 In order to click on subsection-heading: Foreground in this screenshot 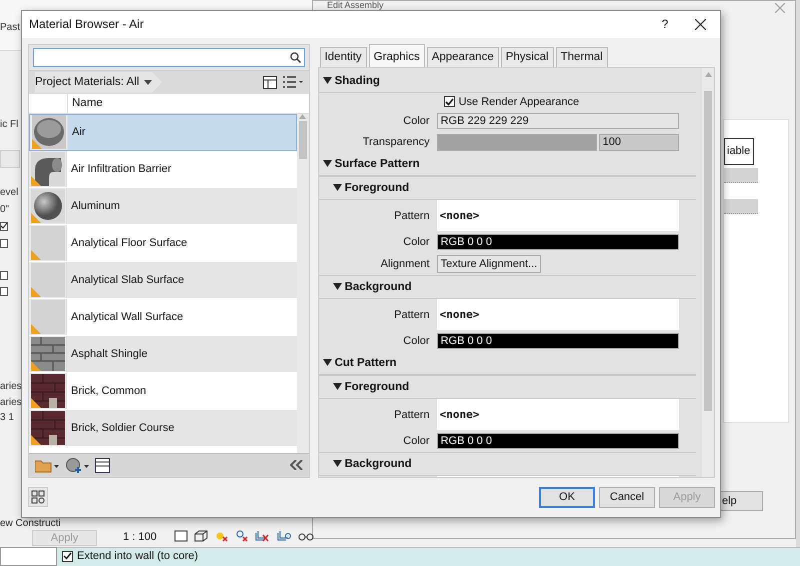, I will do `click(377, 188)`.